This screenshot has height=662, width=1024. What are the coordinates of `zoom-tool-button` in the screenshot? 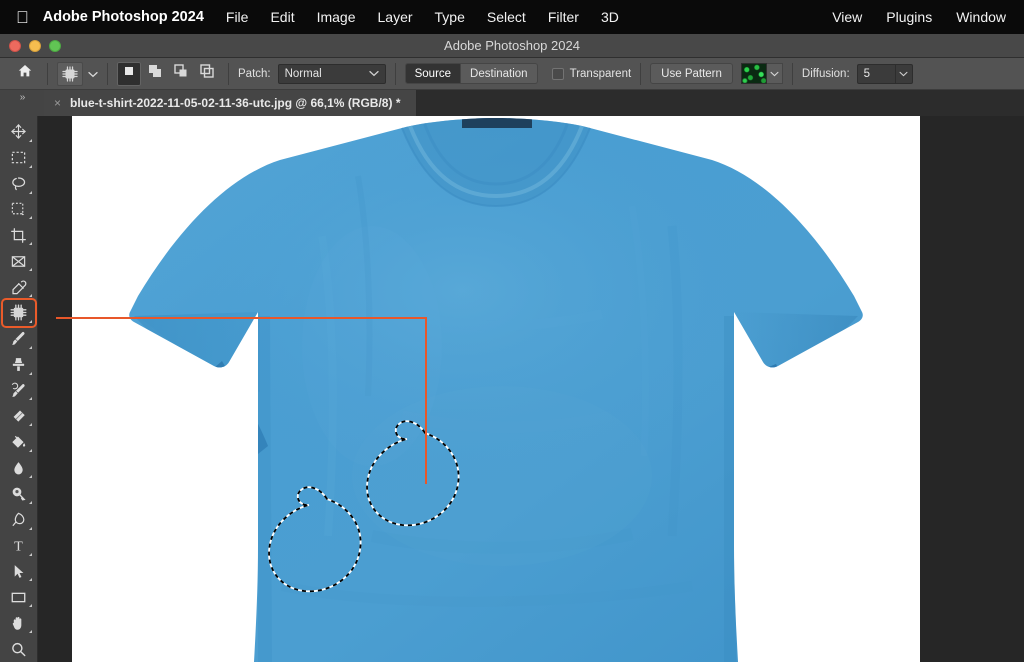 It's located at (19, 649).